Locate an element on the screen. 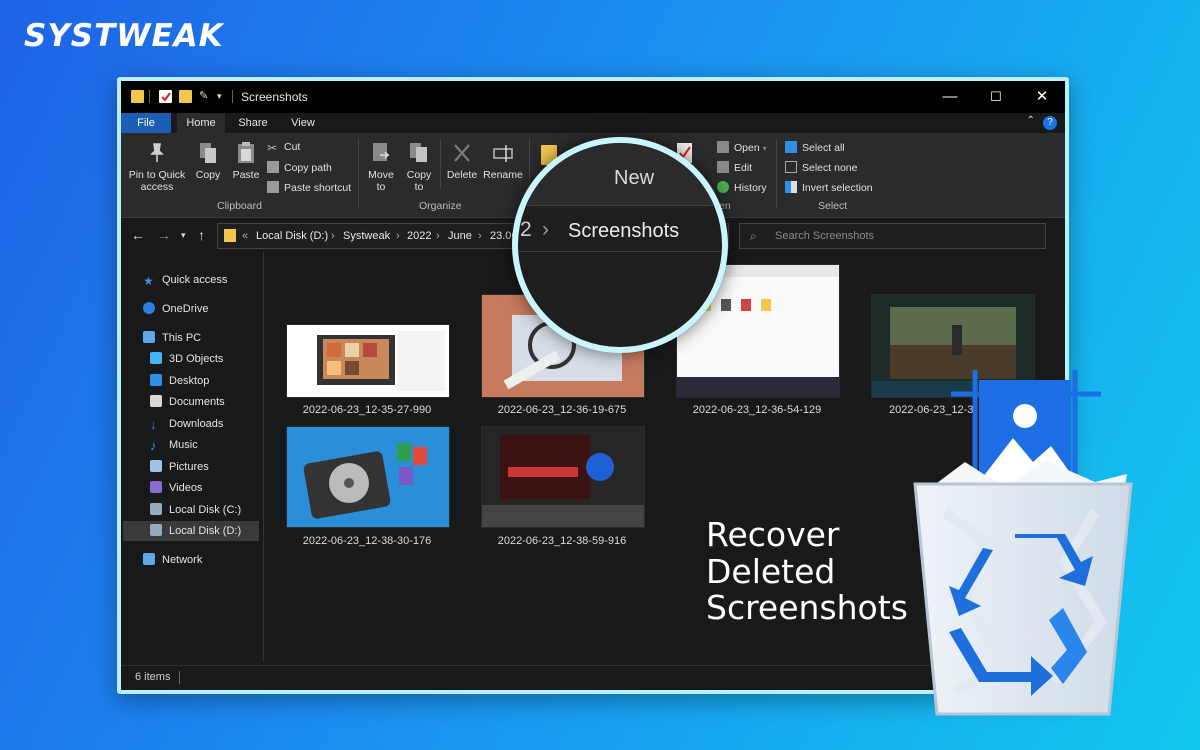 The width and height of the screenshot is (1200, 750). sidebar-item-label: Music is located at coordinates (183, 445).